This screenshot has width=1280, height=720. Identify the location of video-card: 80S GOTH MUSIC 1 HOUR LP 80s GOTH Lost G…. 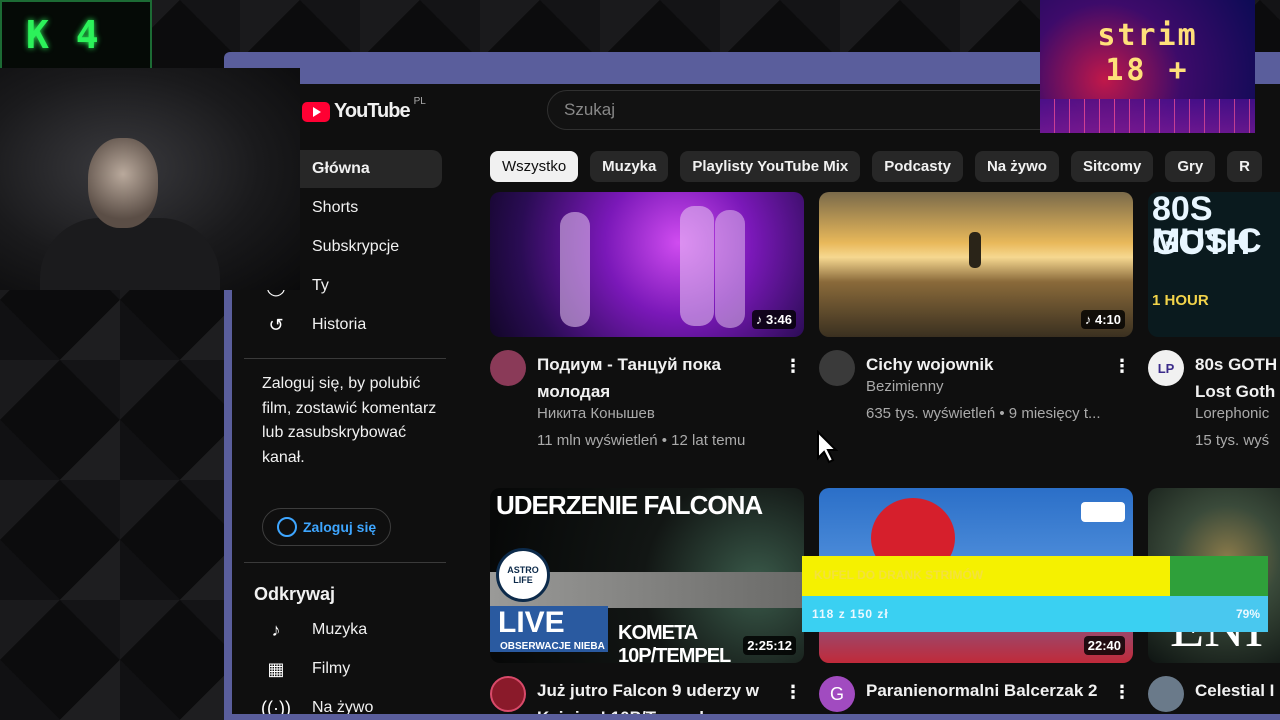
(1214, 327).